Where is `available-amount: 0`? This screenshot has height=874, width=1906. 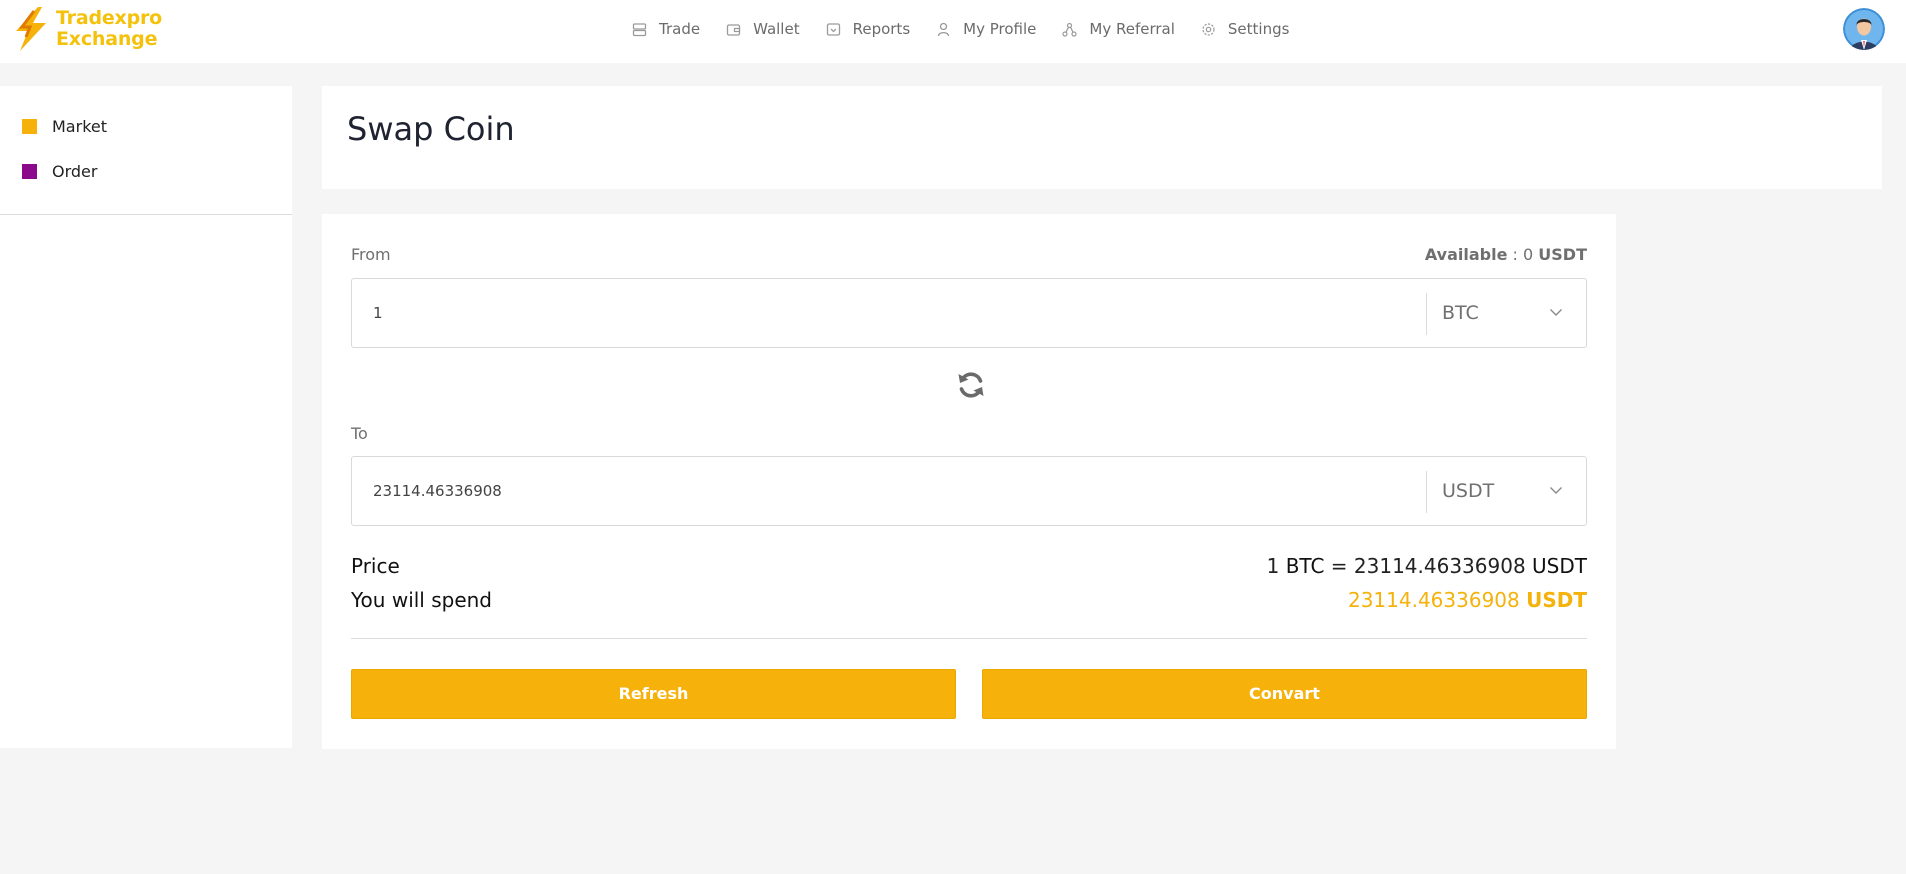 available-amount: 0 is located at coordinates (1528, 254).